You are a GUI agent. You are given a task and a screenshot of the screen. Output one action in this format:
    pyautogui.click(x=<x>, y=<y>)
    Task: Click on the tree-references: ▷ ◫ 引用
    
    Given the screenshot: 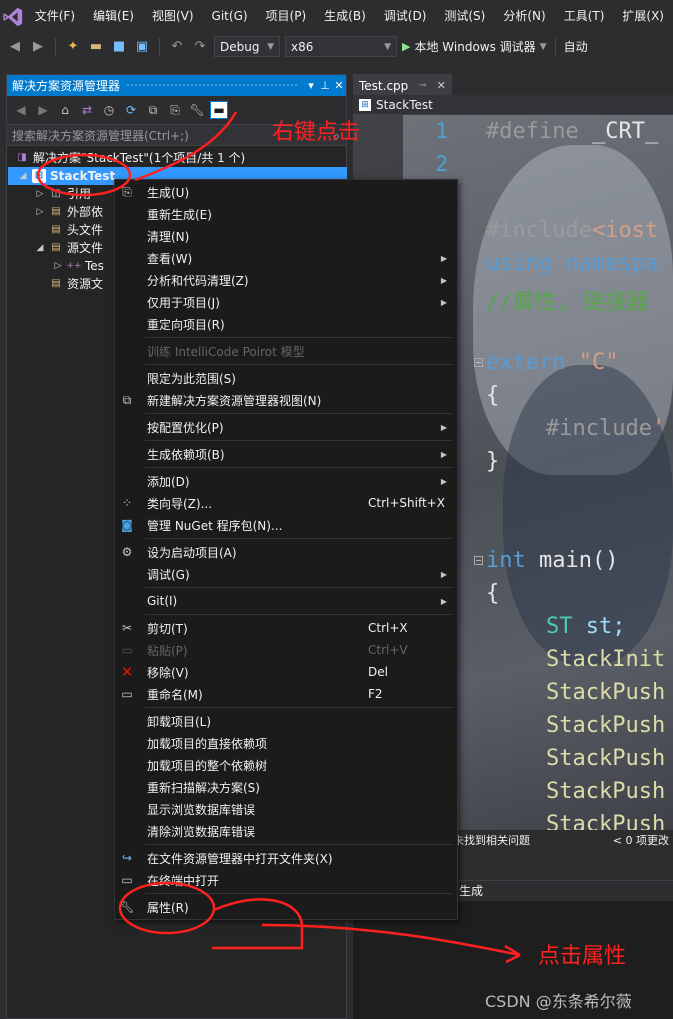 What is the action you would take?
    pyautogui.click(x=63, y=194)
    